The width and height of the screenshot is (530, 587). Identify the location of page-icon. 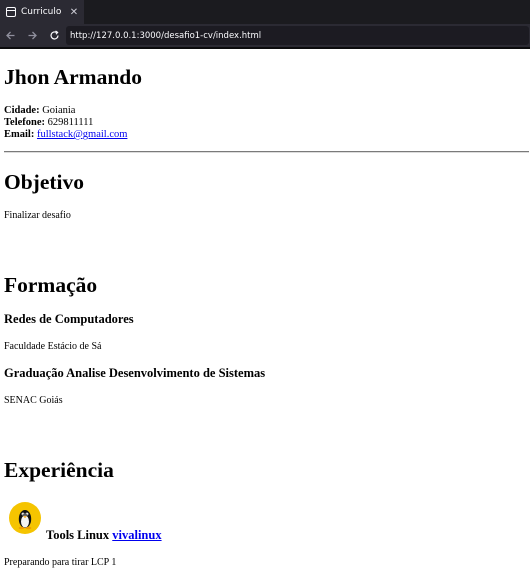
(11, 12).